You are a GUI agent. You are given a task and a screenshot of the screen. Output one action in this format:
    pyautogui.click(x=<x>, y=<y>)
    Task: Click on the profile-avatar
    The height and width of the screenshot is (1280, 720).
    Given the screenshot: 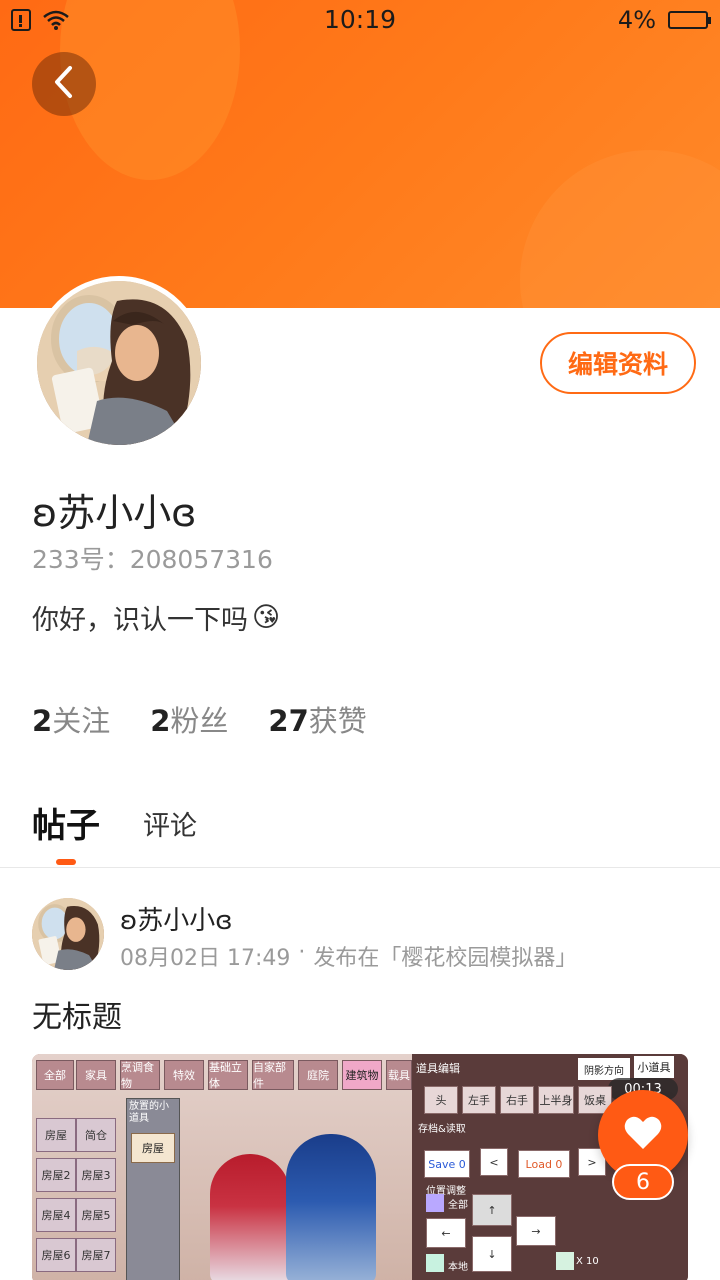 What is the action you would take?
    pyautogui.click(x=119, y=363)
    